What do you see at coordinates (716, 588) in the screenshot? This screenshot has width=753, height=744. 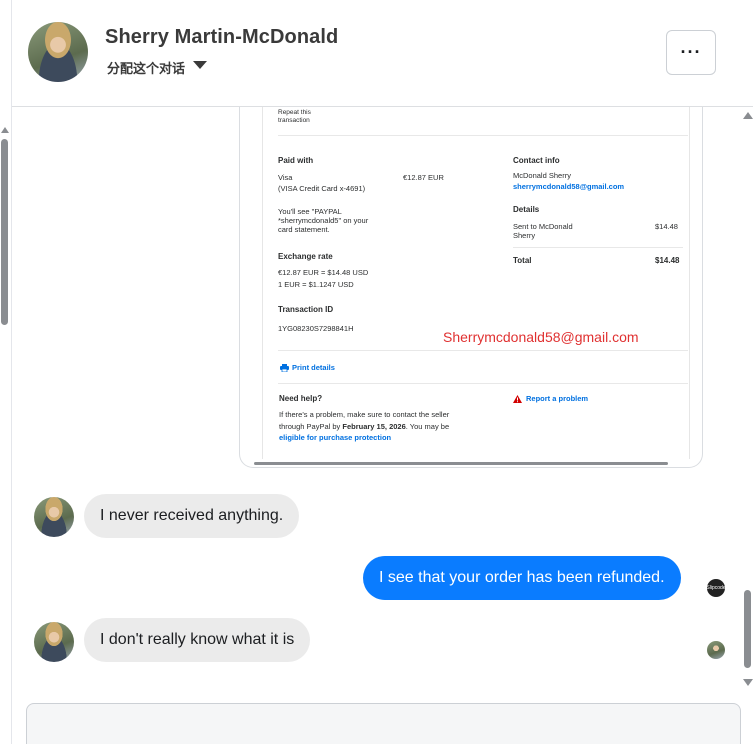 I see `read-receipt-avatar: Slipcode` at bounding box center [716, 588].